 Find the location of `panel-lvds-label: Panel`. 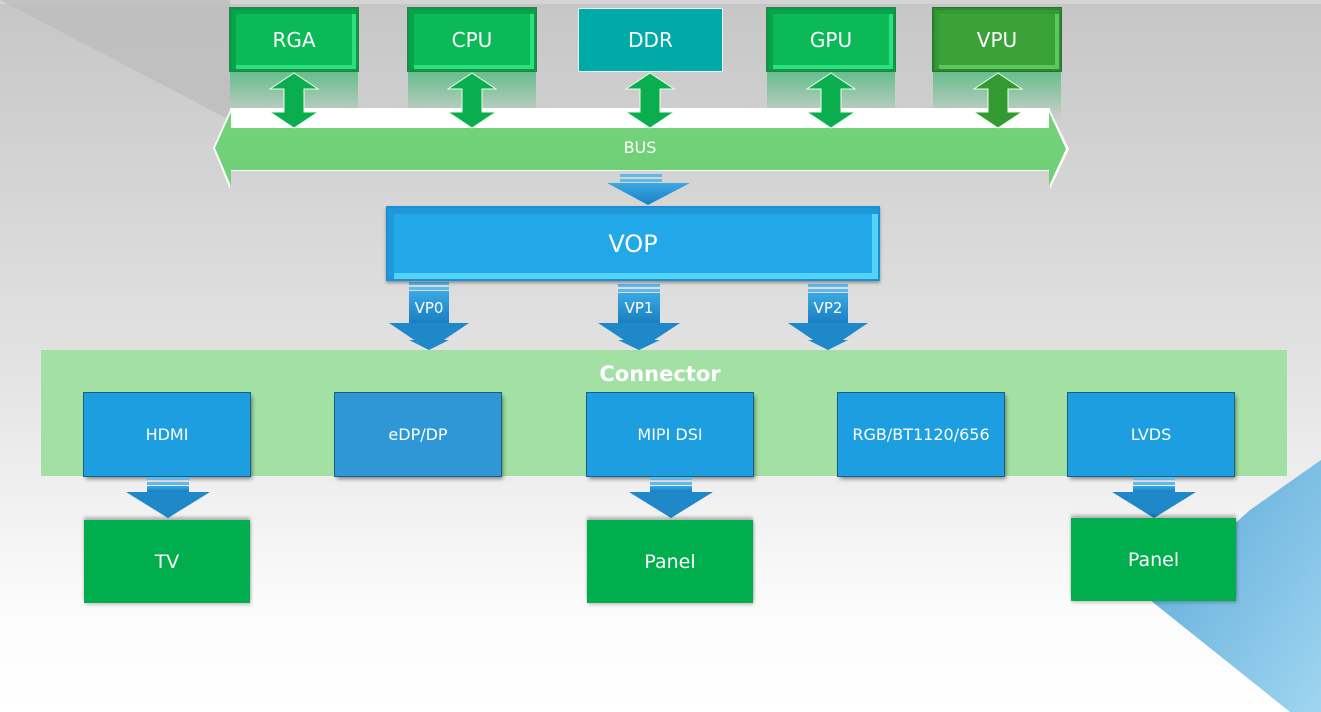

panel-lvds-label: Panel is located at coordinates (1153, 559).